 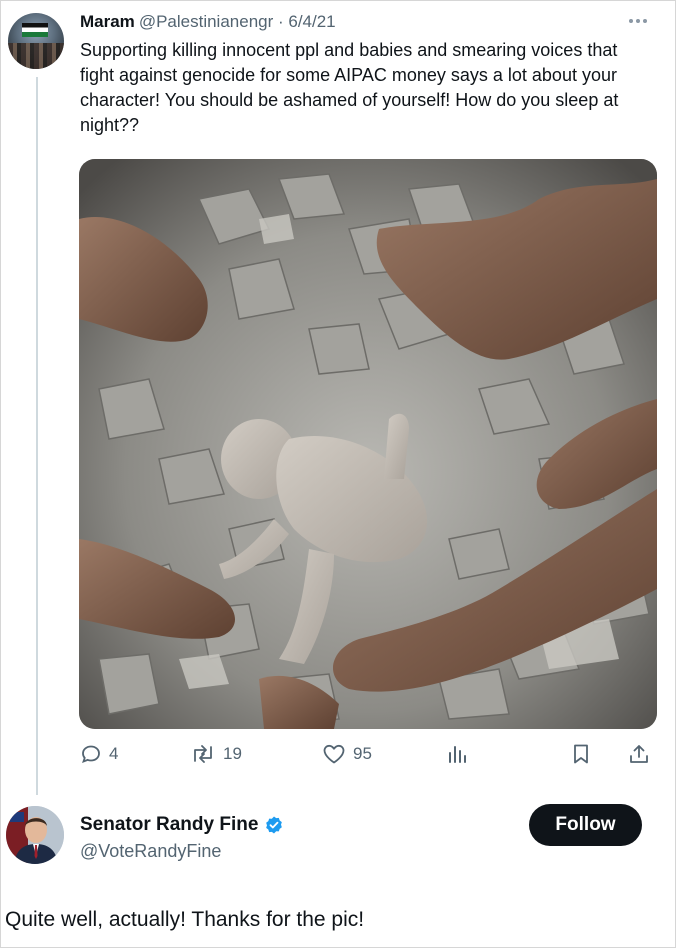 What do you see at coordinates (114, 753) in the screenshot?
I see `reply-count: 4` at bounding box center [114, 753].